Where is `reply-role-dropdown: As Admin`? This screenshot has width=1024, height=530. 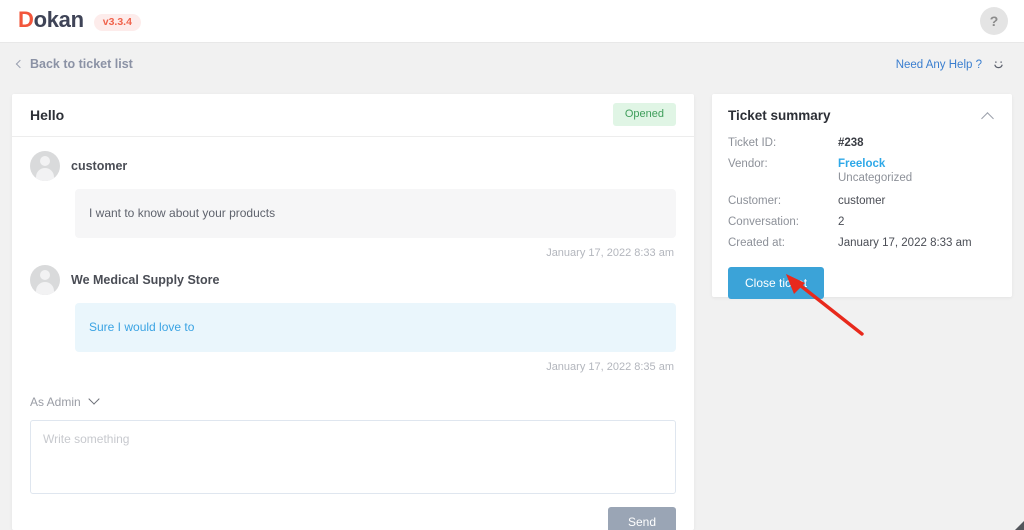 reply-role-dropdown: As Admin is located at coordinates (65, 400).